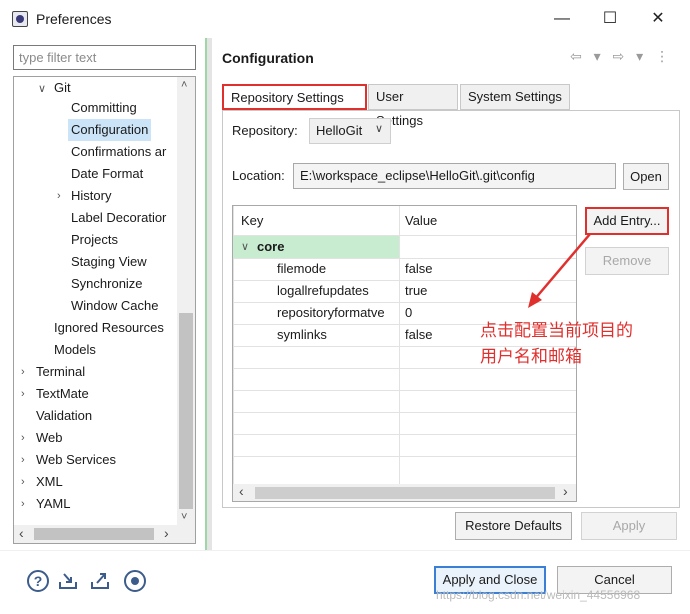  What do you see at coordinates (658, 19) in the screenshot?
I see `close-button: ✕` at bounding box center [658, 19].